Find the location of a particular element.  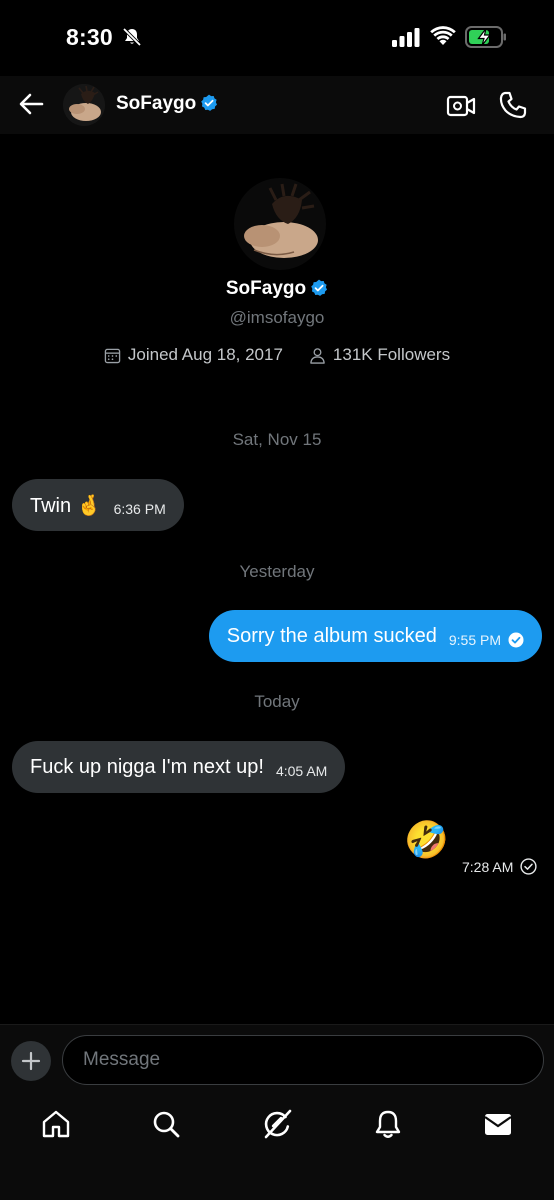

profile-name: SoFaygo is located at coordinates (277, 289).